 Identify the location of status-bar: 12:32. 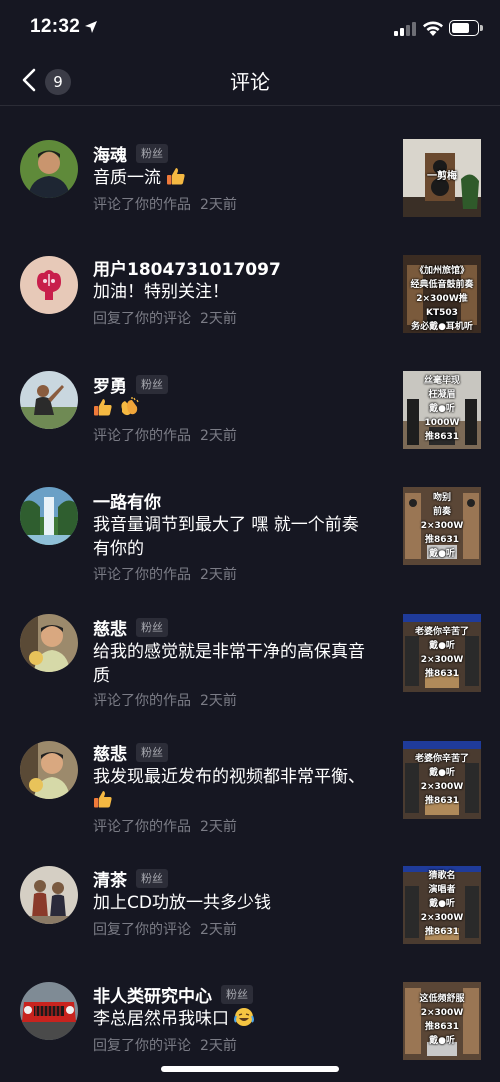
(250, 28).